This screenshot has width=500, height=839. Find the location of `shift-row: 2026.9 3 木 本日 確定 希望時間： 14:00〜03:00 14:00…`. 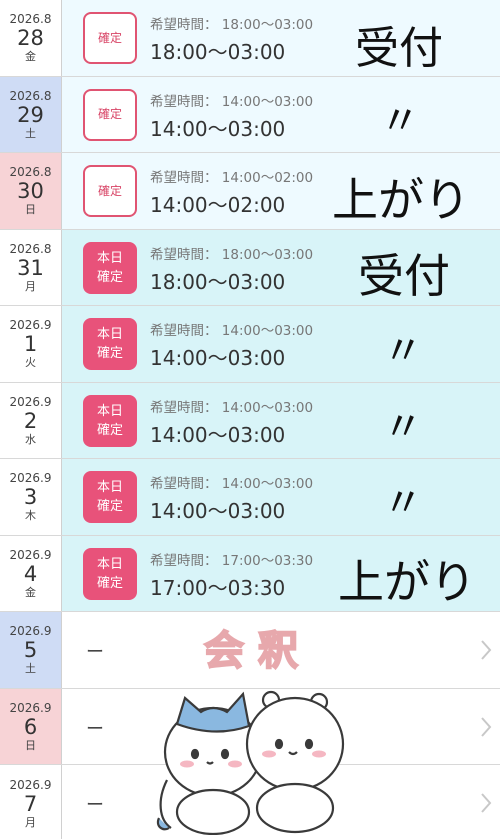

shift-row: 2026.9 3 木 本日 確定 希望時間： 14:00〜03:00 14:00… is located at coordinates (250, 497).